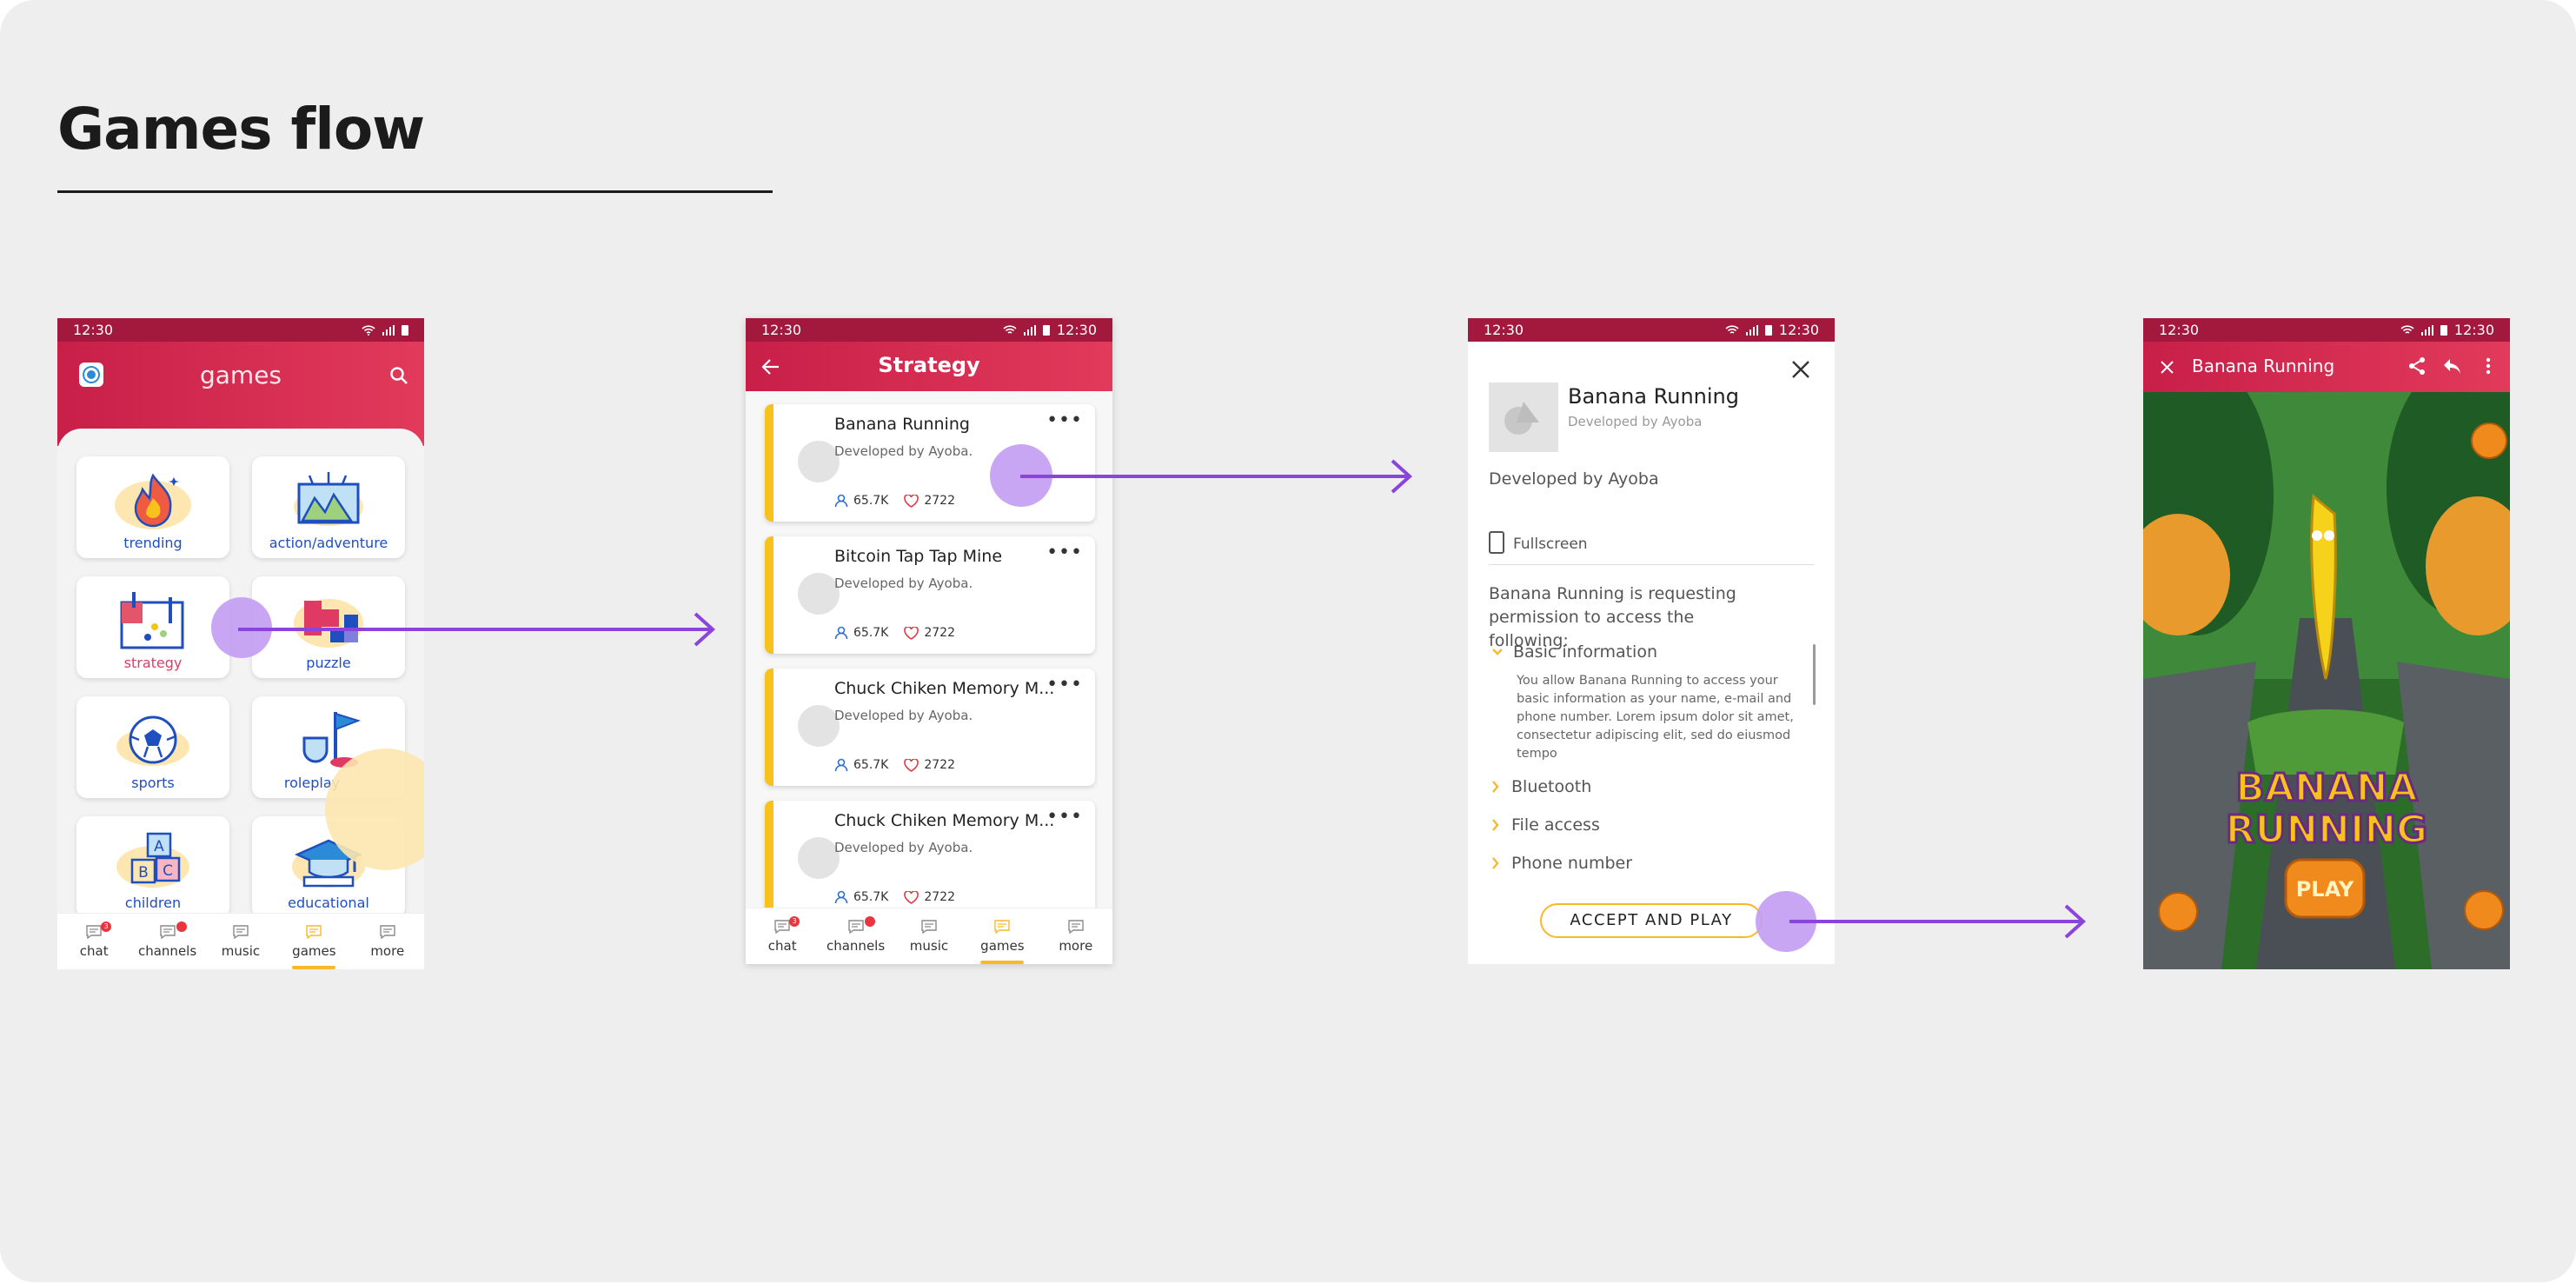  What do you see at coordinates (328, 507) in the screenshot?
I see `category-action-adventure: action/adventure` at bounding box center [328, 507].